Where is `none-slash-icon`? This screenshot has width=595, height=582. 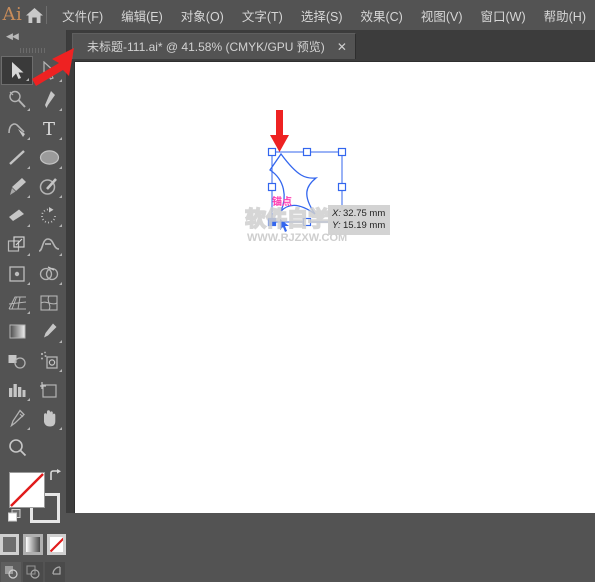
none-slash-icon is located at coordinates (56, 544).